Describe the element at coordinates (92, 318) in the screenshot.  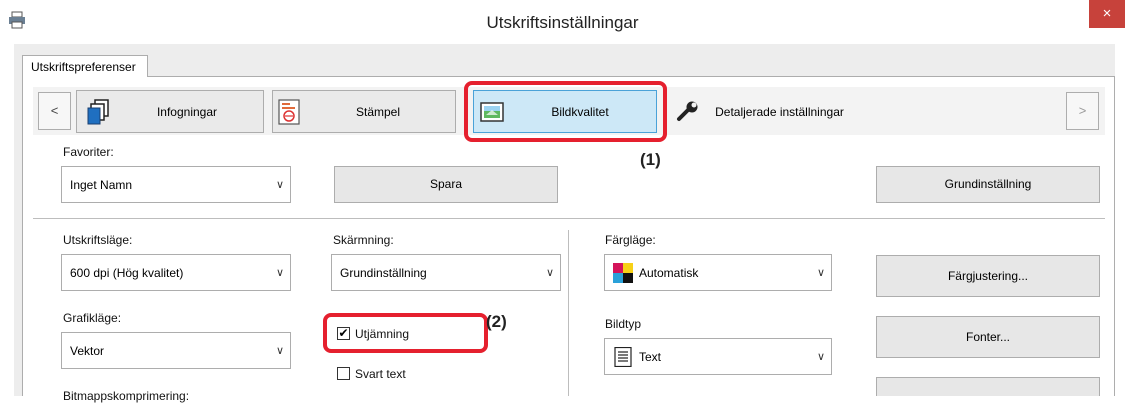
I see `graphics-mode-label: Grafikläge:` at that location.